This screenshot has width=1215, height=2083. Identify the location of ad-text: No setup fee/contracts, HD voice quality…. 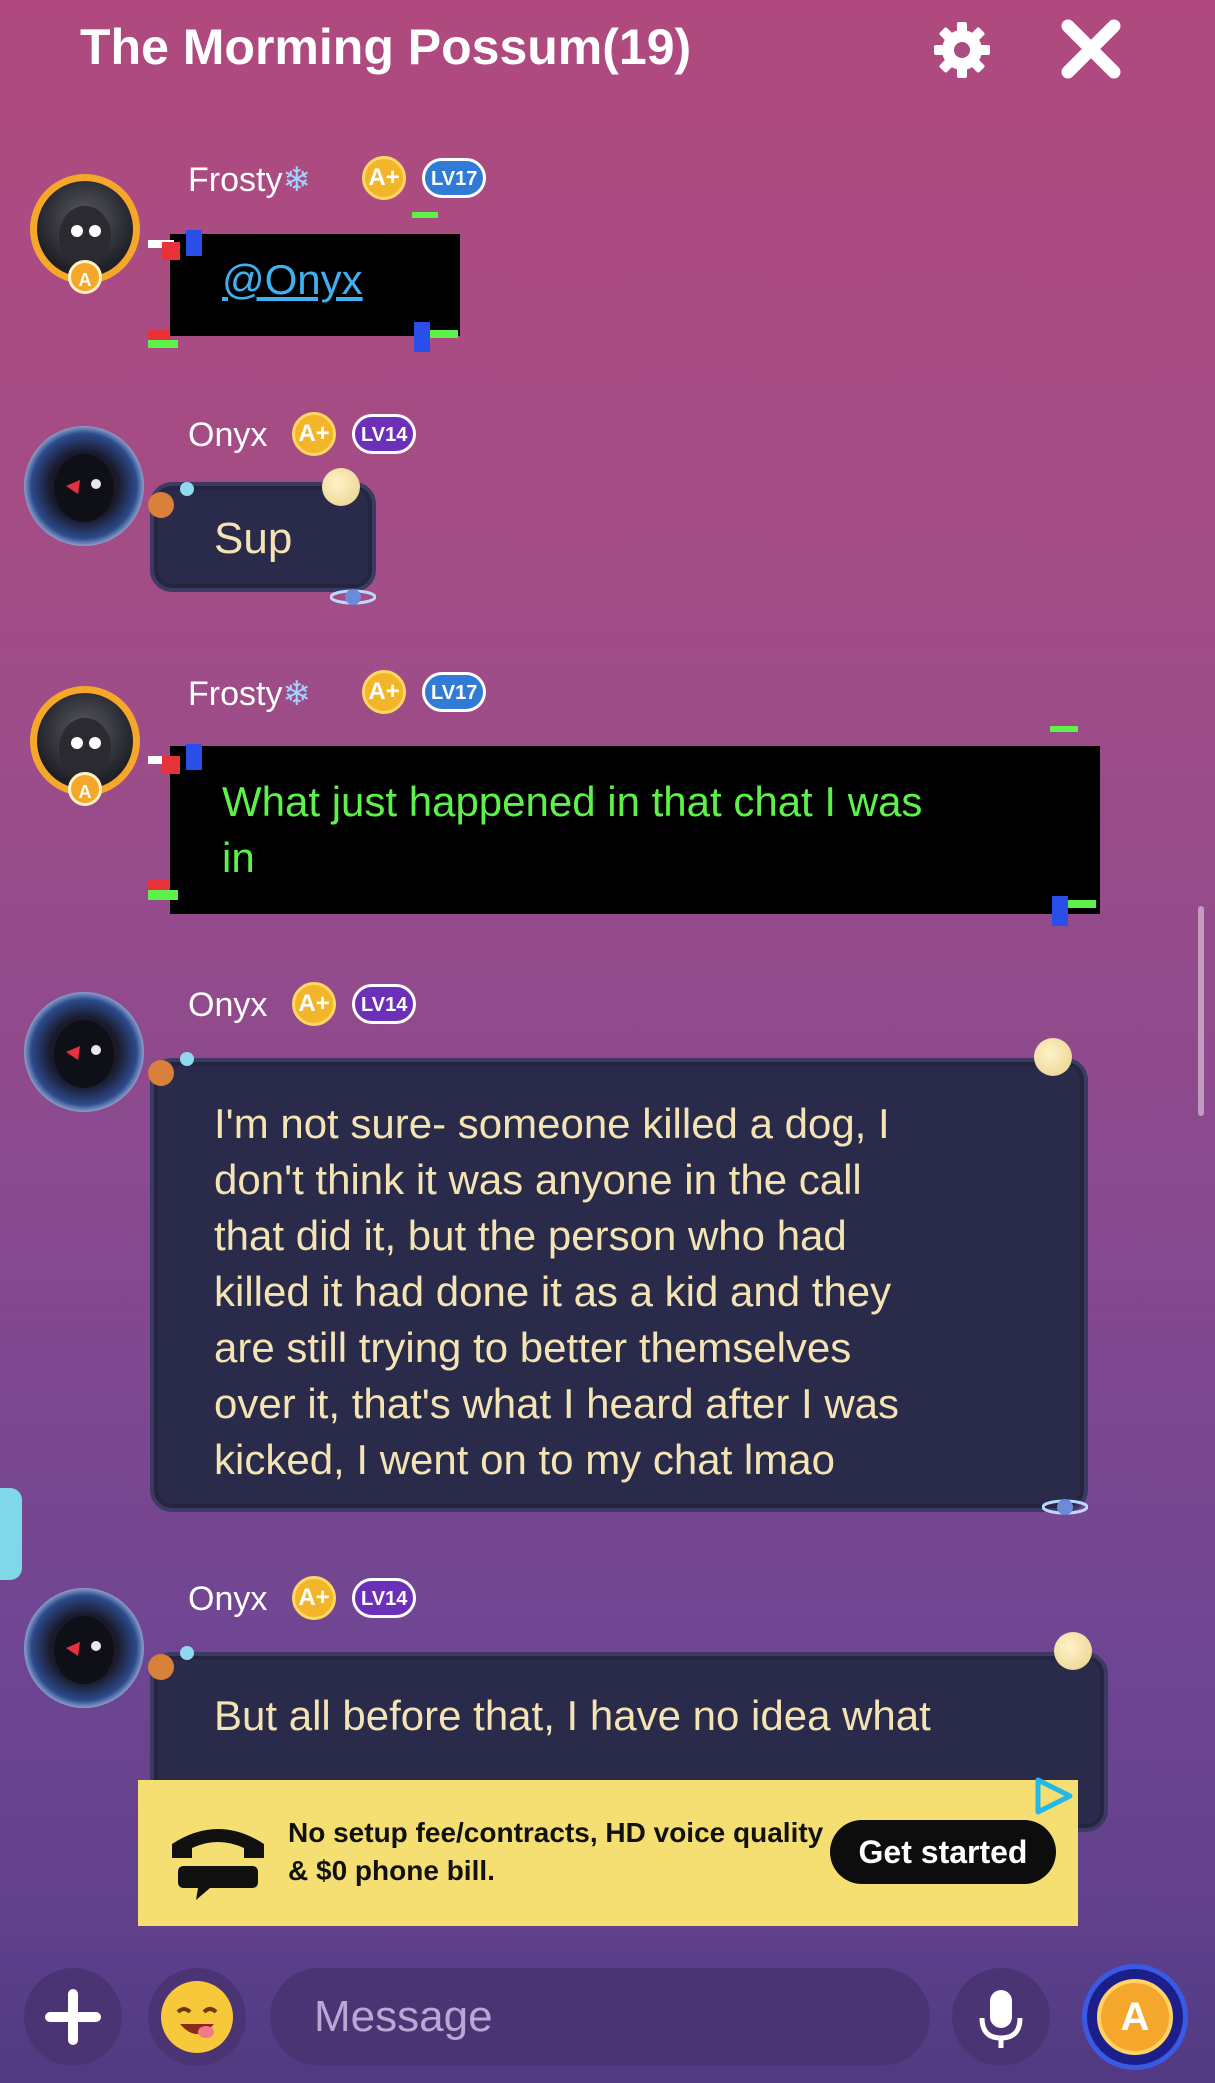
(556, 1851).